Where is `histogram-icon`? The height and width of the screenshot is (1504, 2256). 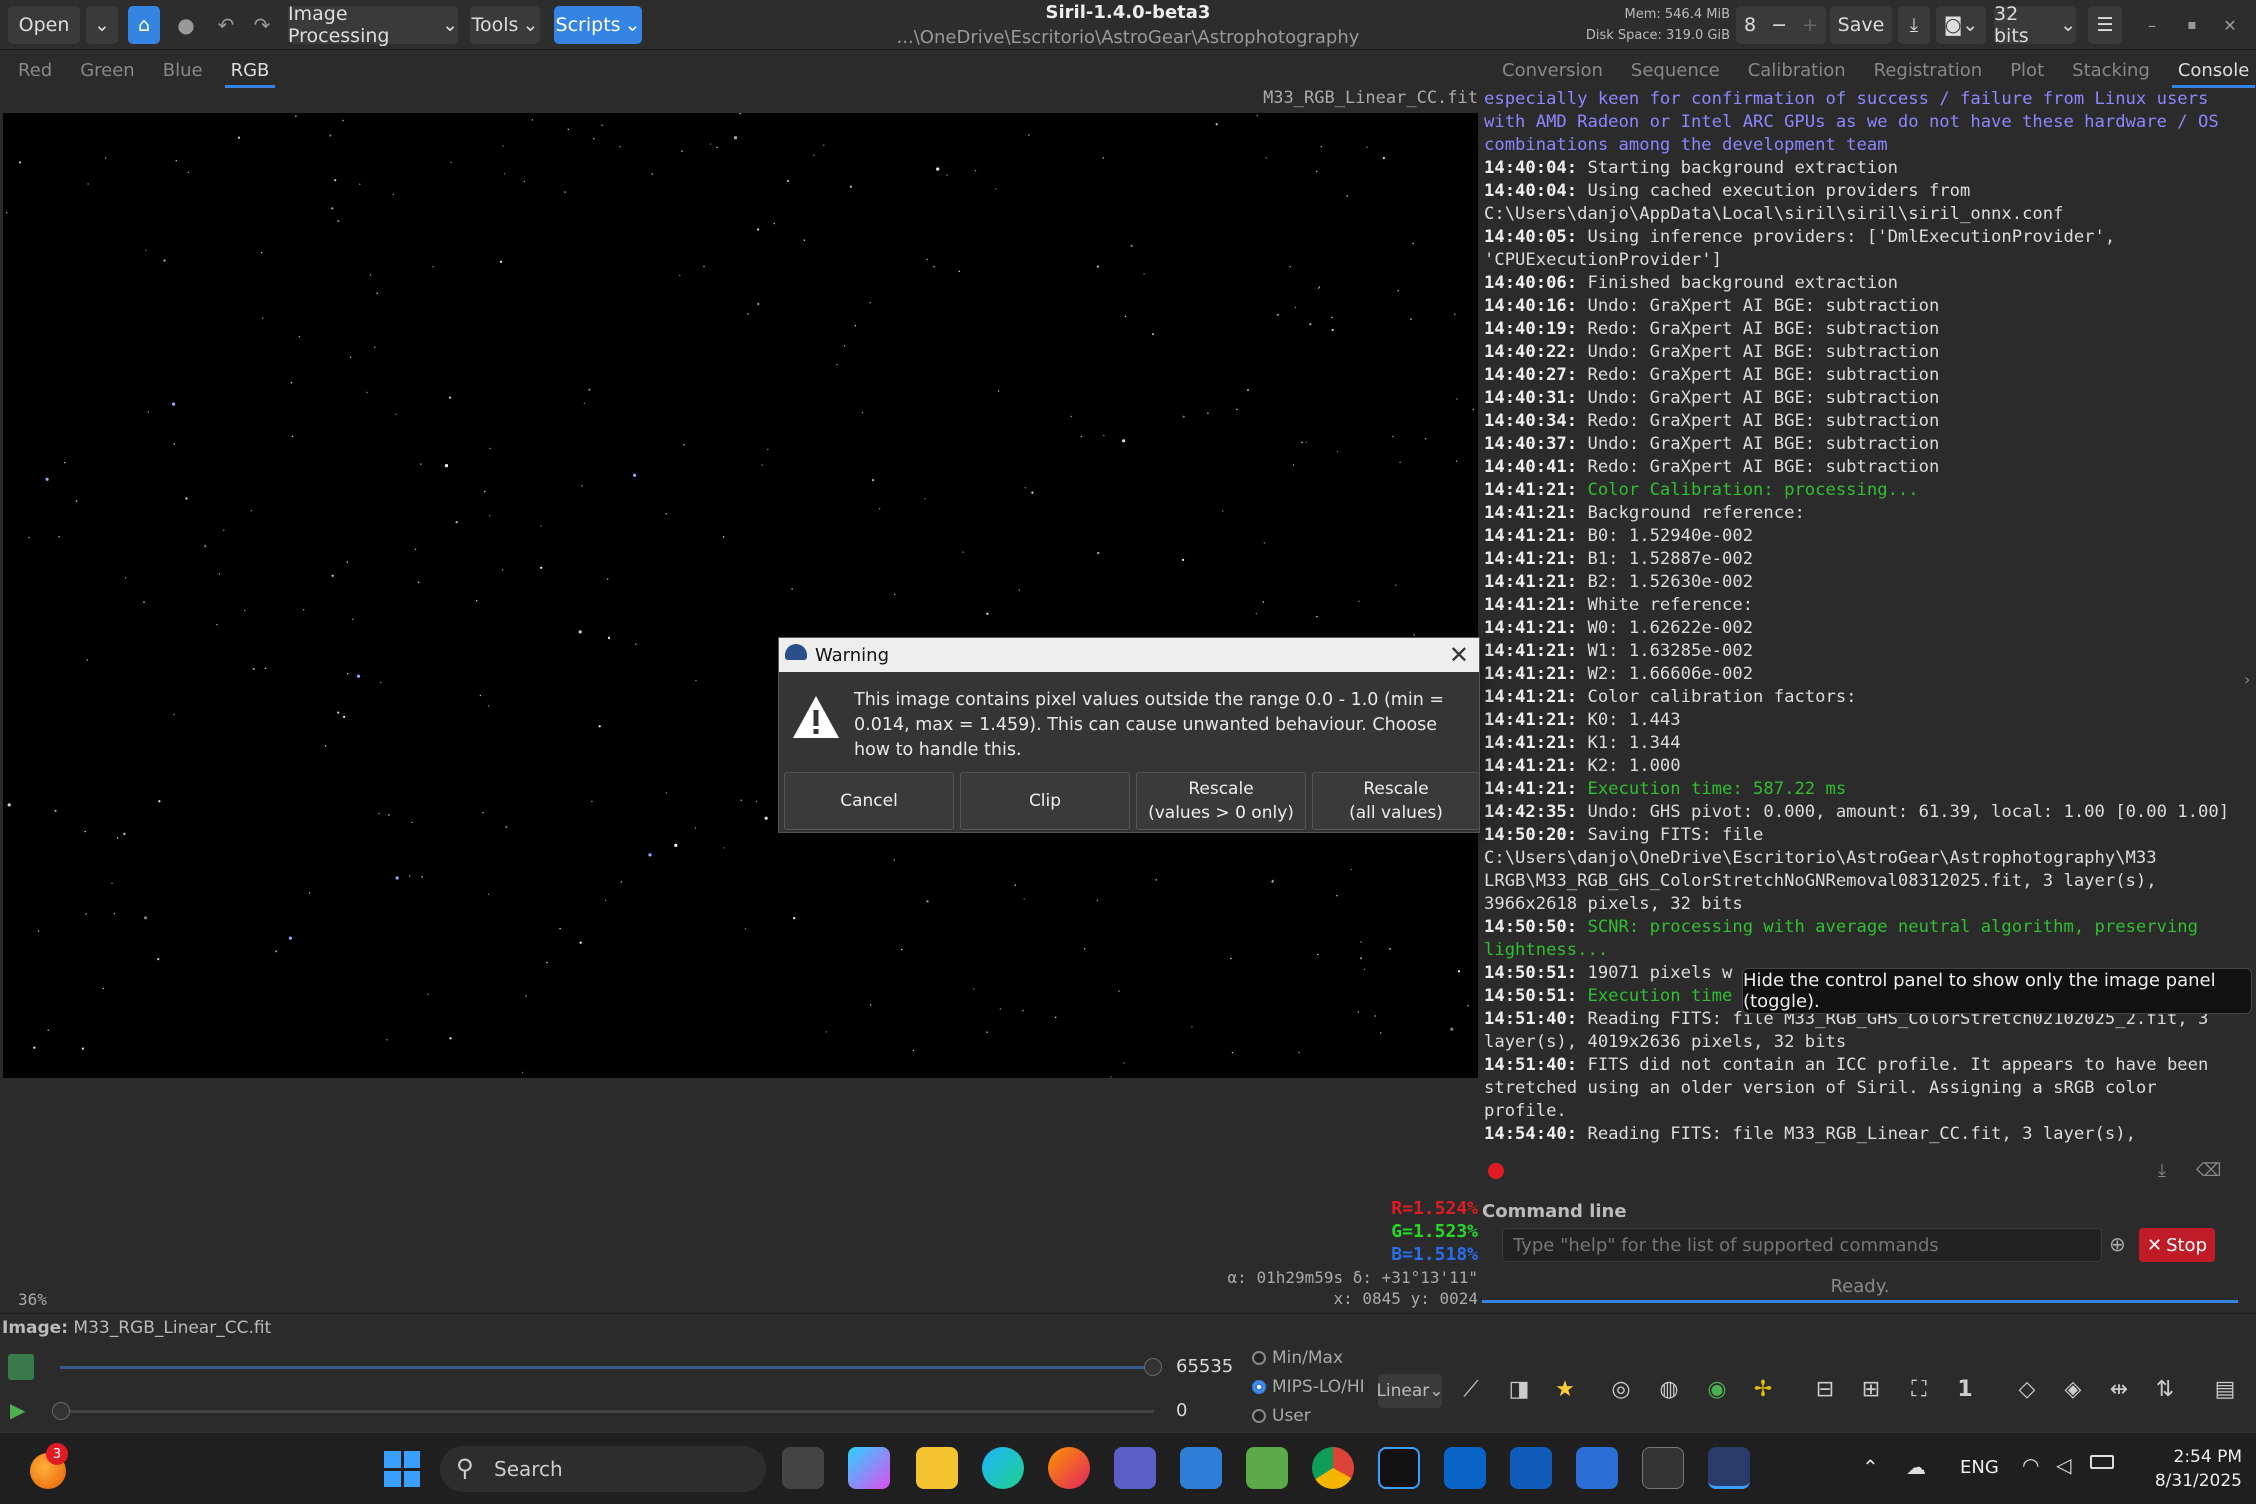 histogram-icon is located at coordinates (21, 1367).